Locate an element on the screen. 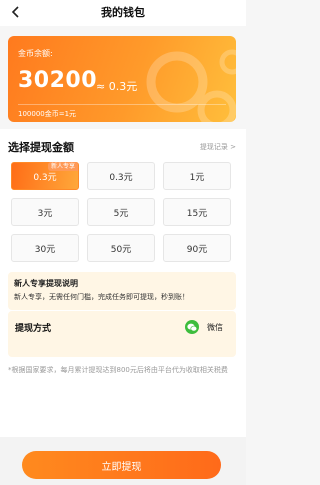  balance-label: 金币余额: is located at coordinates (35, 53).